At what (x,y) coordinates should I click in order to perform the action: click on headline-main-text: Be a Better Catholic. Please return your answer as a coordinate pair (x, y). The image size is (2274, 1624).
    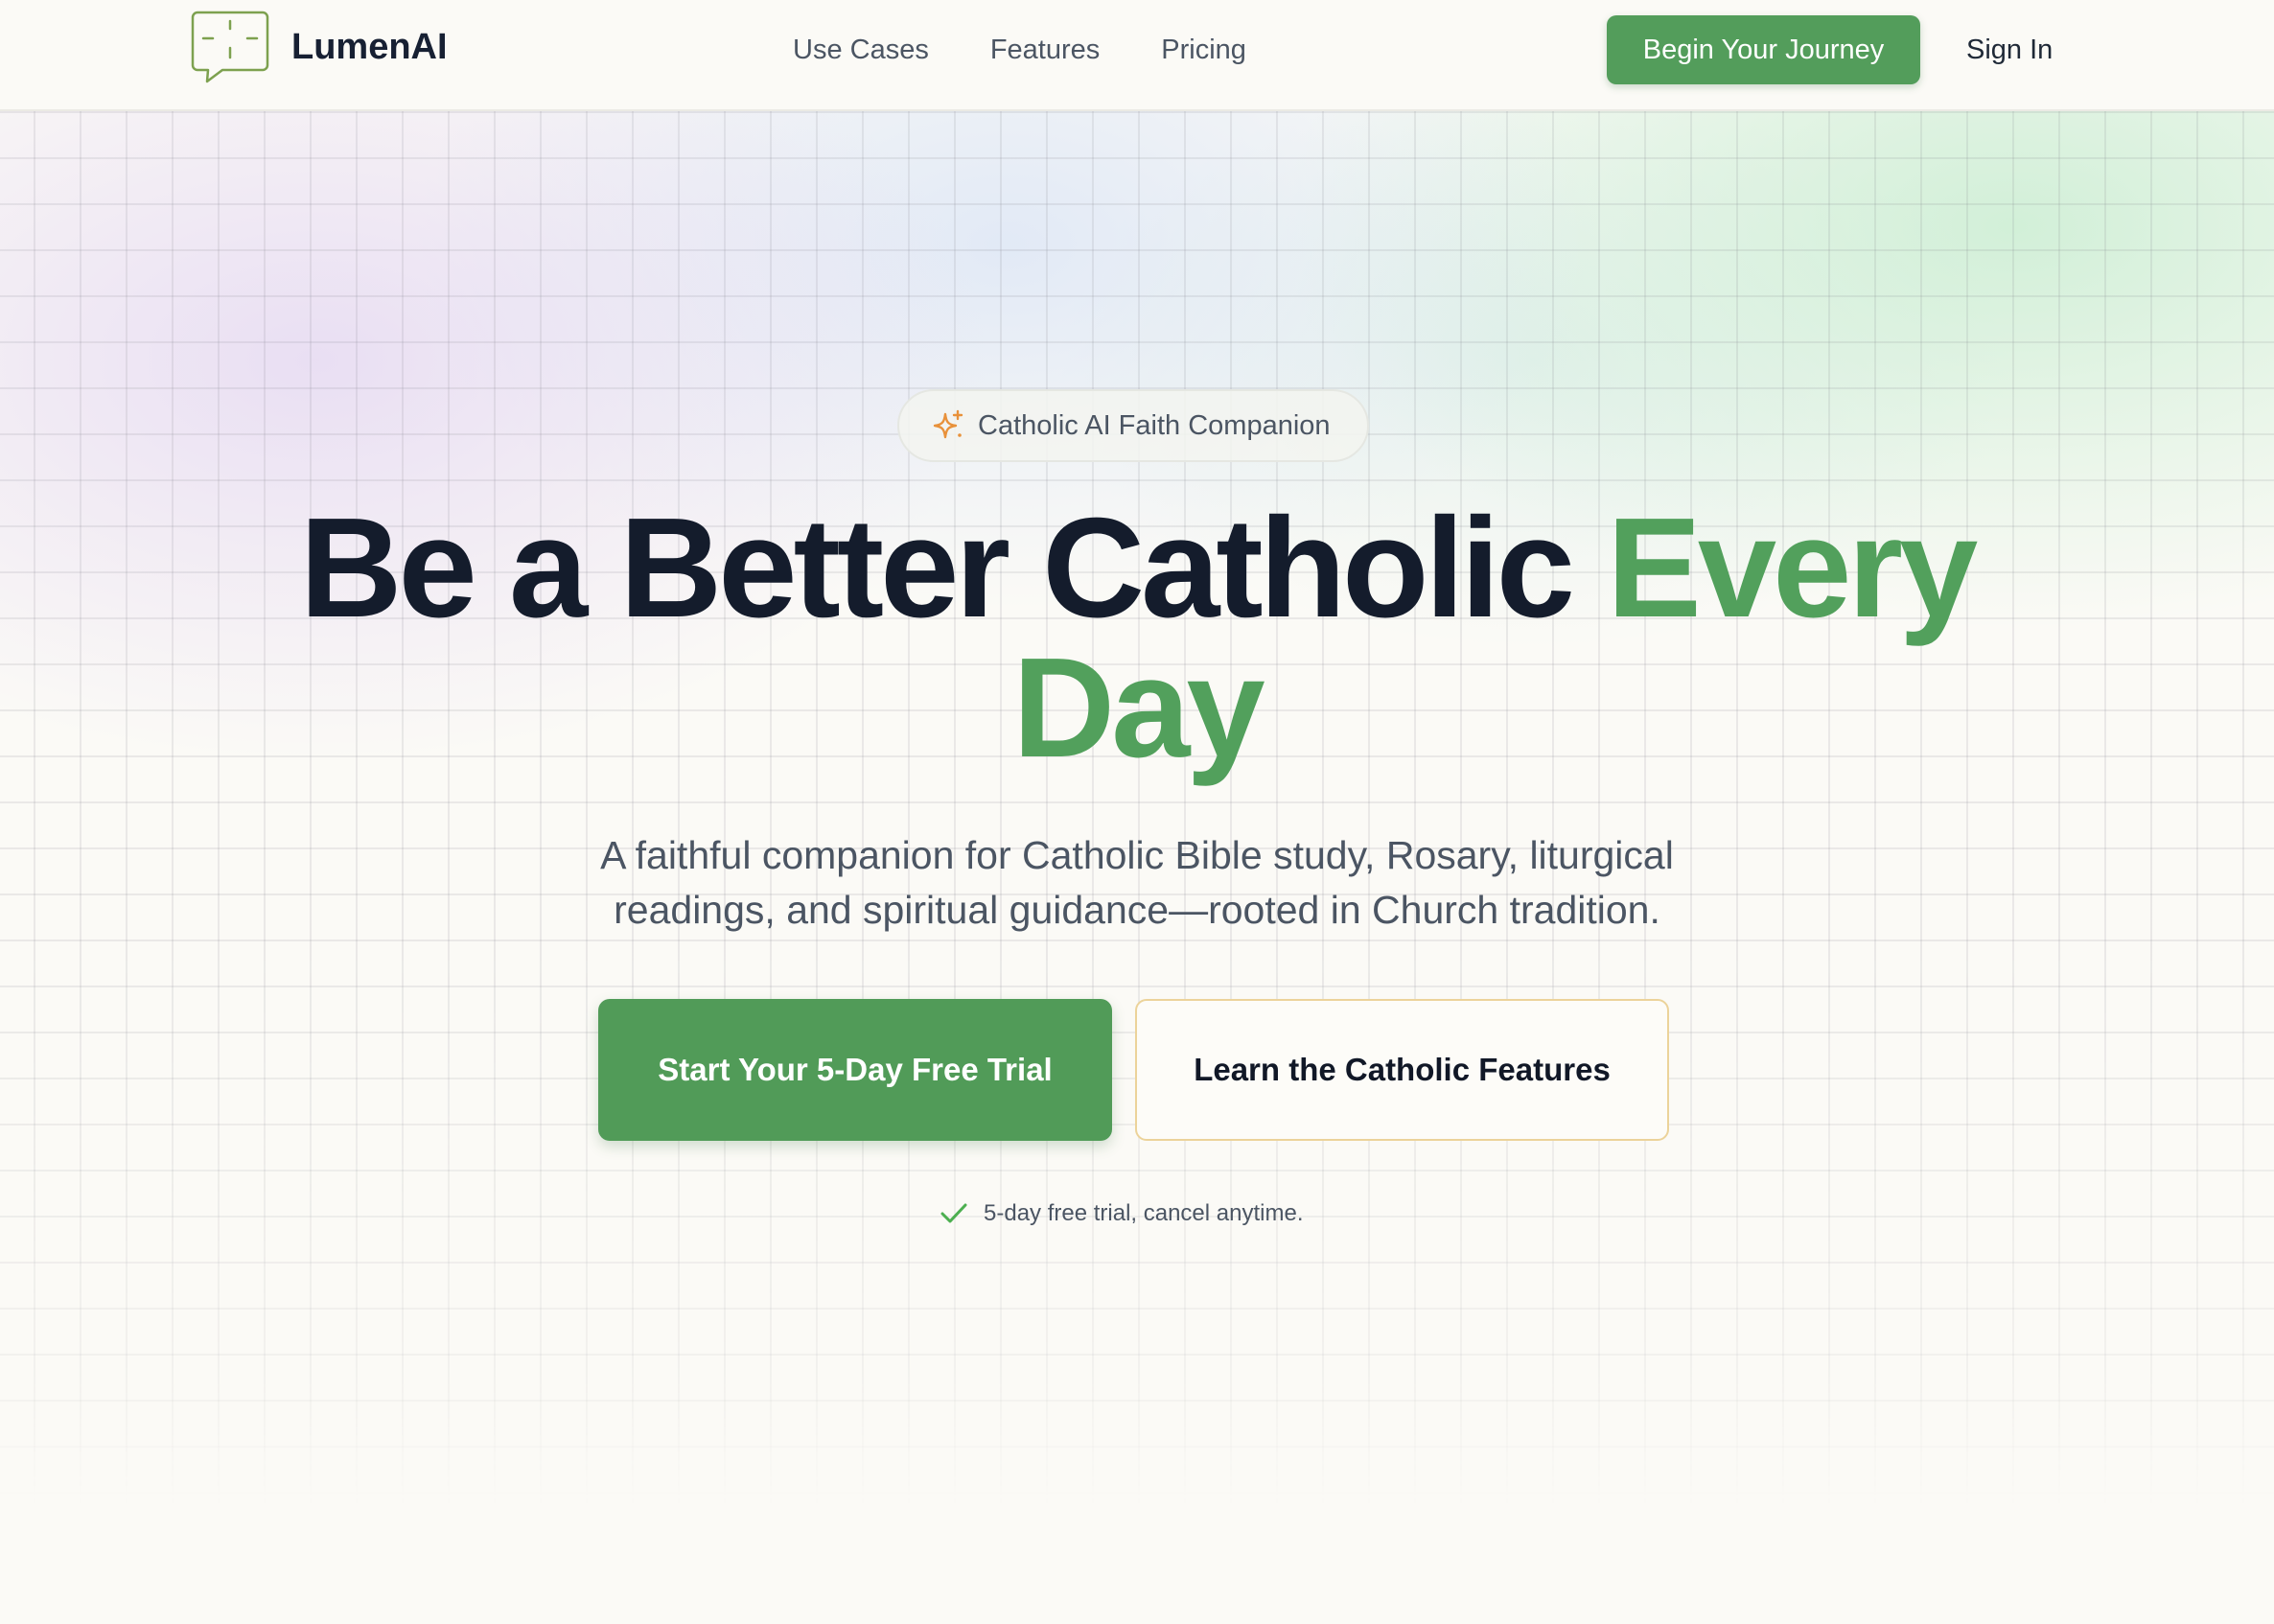
    Looking at the image, I should click on (953, 568).